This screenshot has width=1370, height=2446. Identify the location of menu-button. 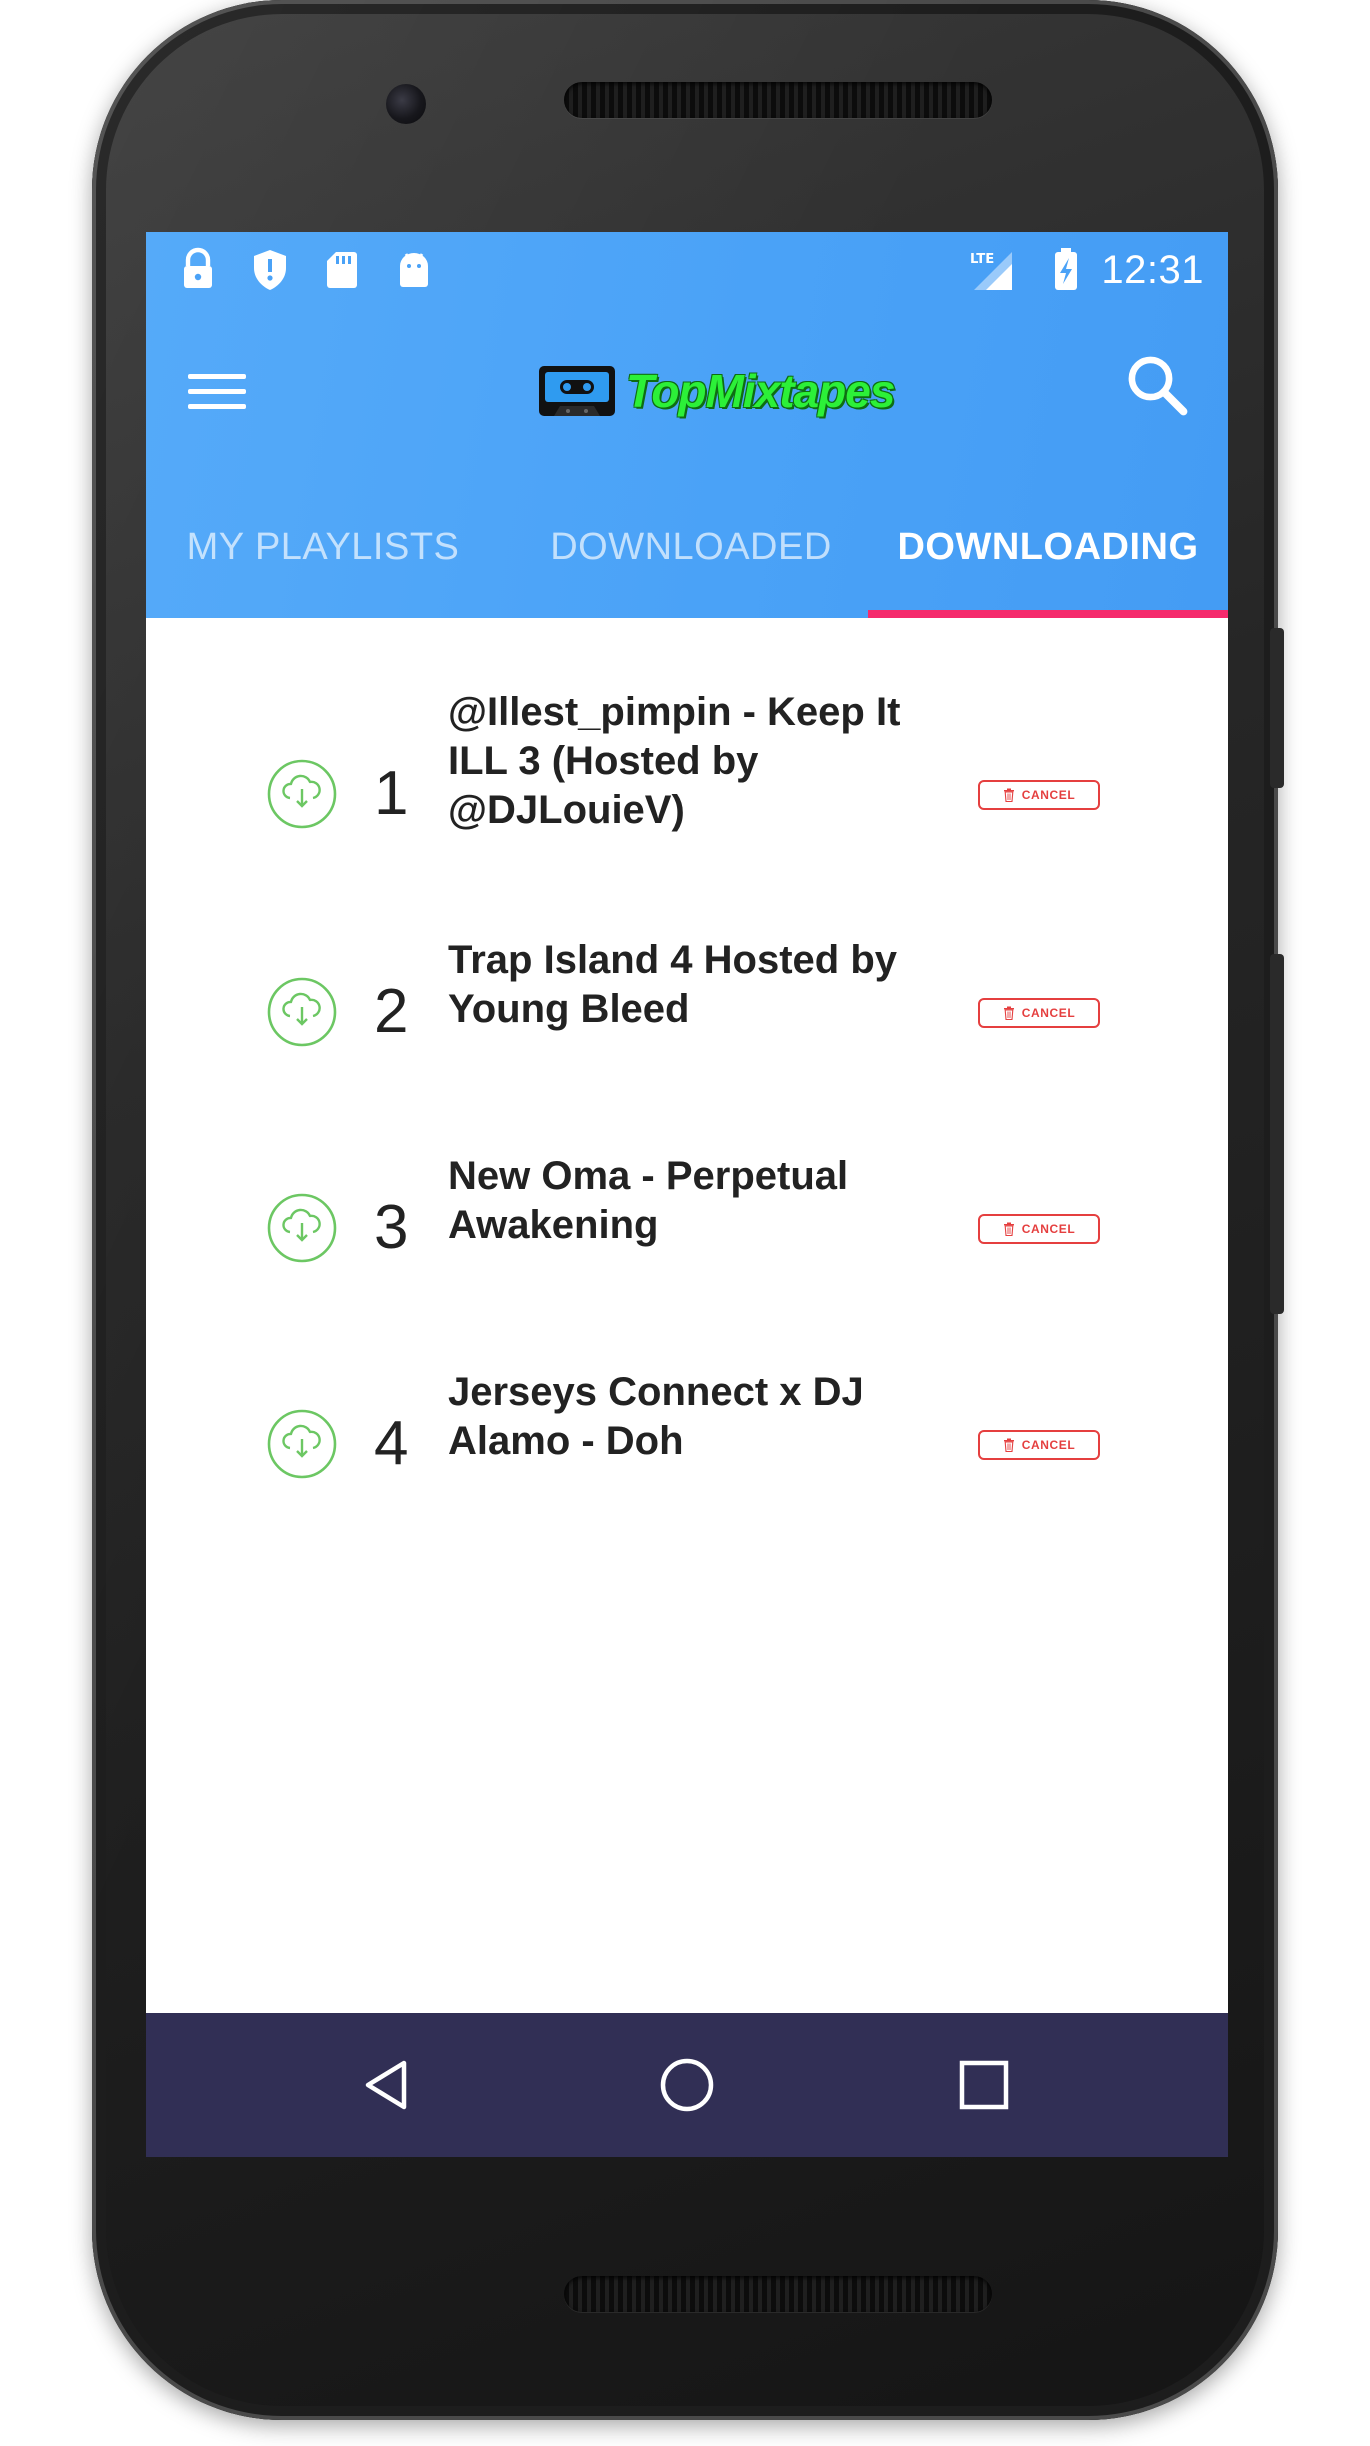
(218, 390).